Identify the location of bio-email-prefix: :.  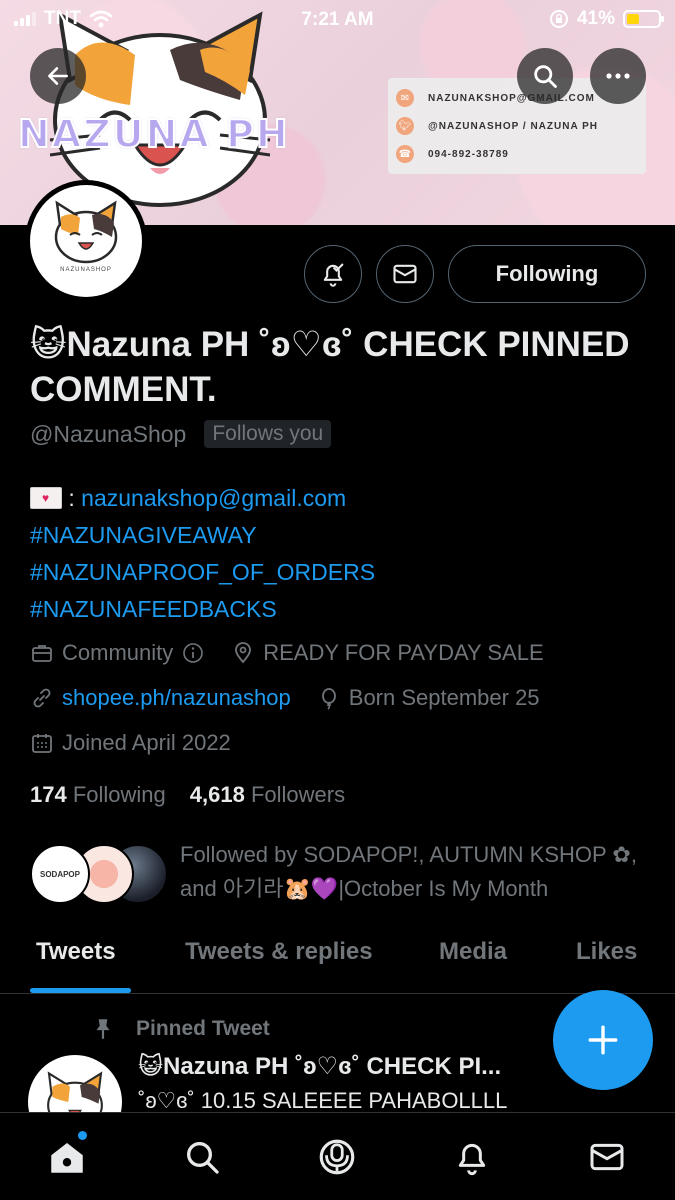
(72, 498).